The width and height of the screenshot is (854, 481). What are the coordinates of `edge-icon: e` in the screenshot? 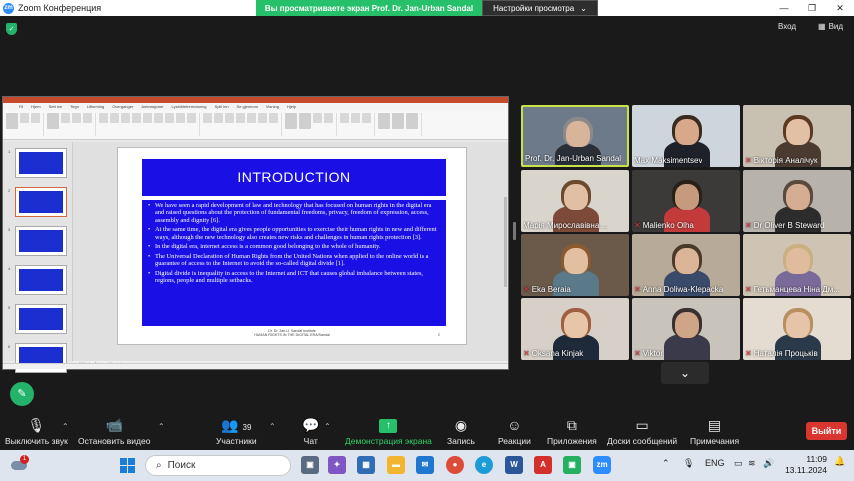 It's located at (484, 465).